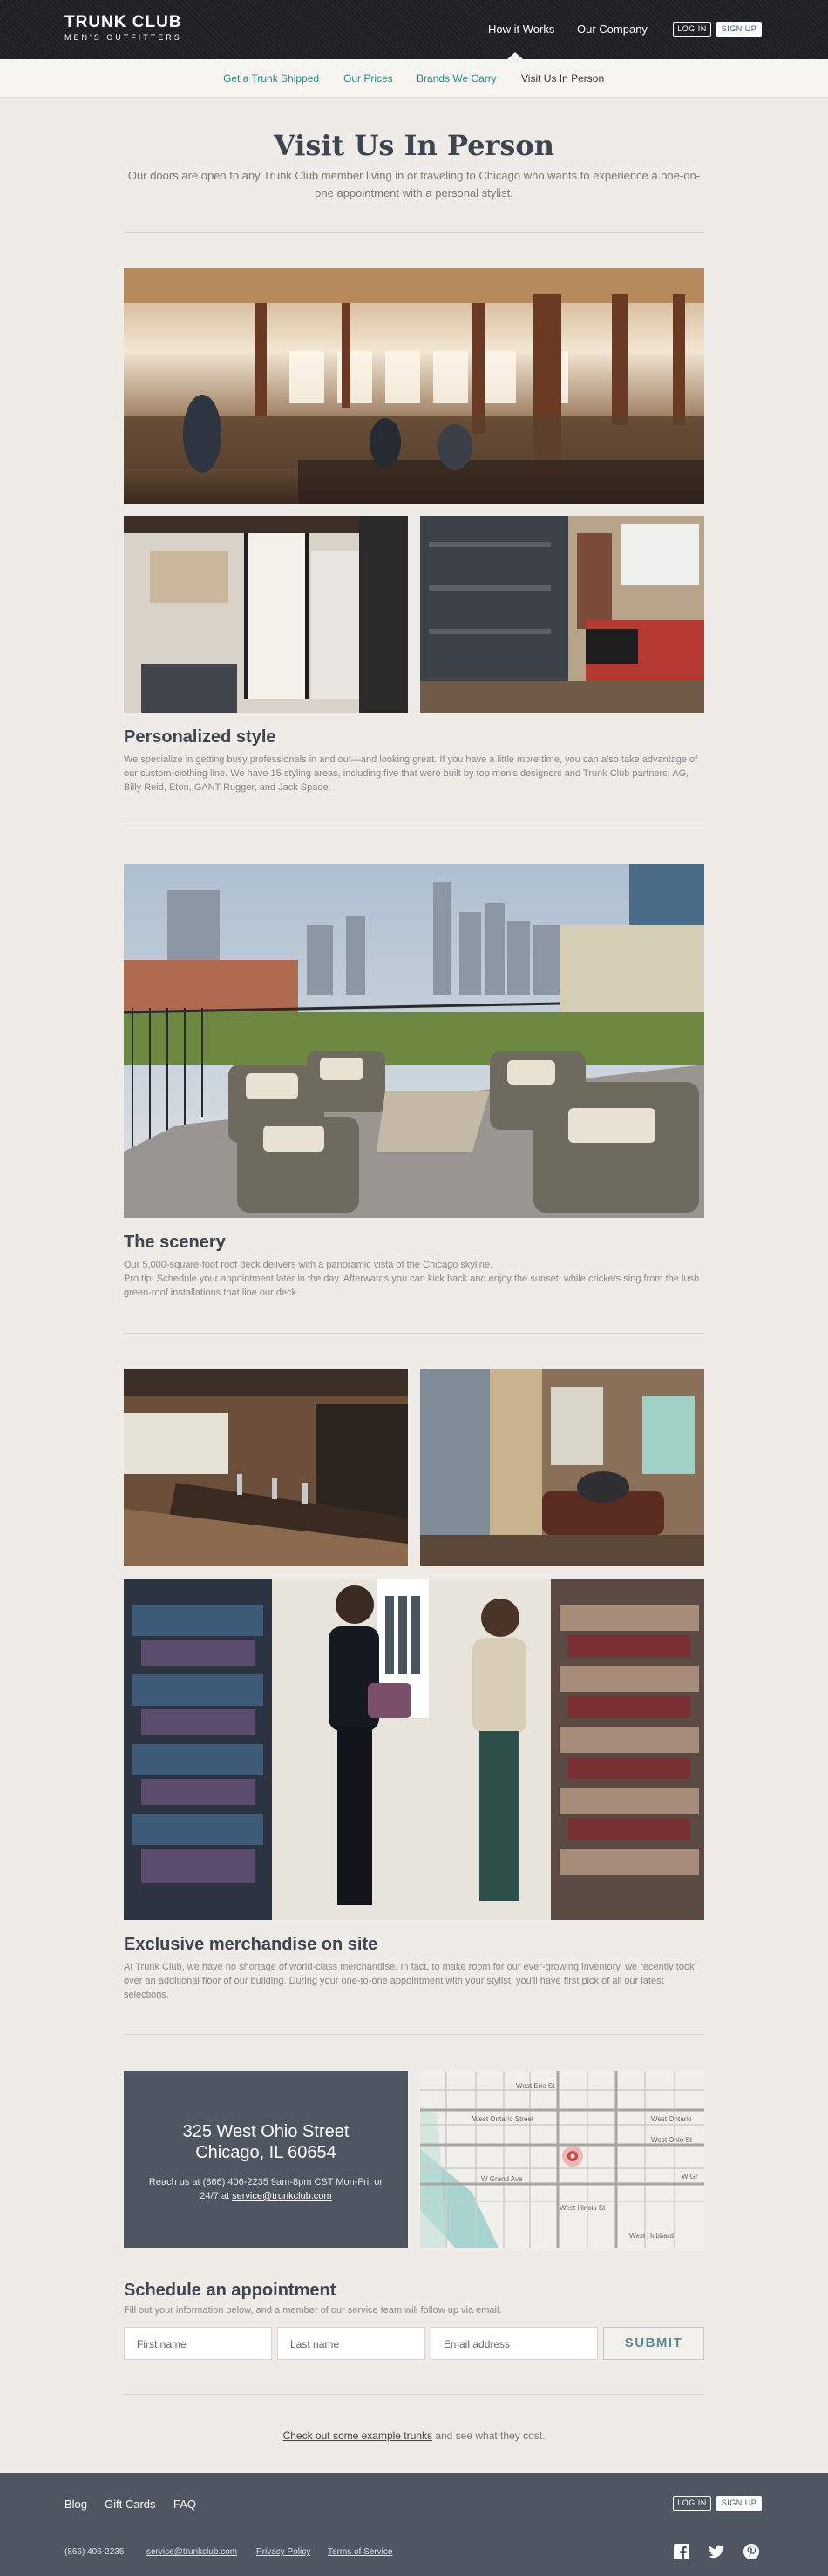  What do you see at coordinates (230, 2290) in the screenshot?
I see `schedule-heading: Schedule an appointment` at bounding box center [230, 2290].